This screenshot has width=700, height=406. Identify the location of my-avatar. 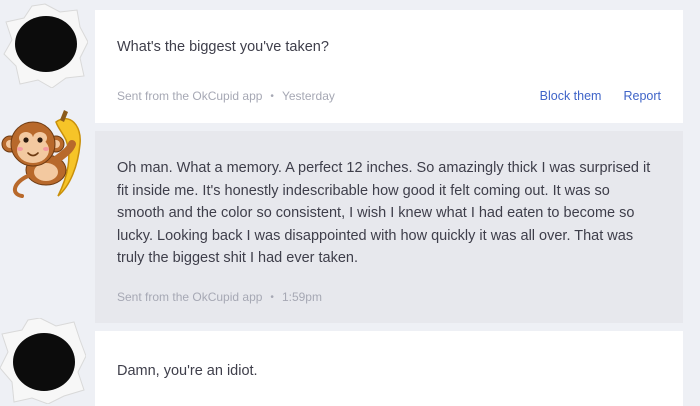
(47, 152).